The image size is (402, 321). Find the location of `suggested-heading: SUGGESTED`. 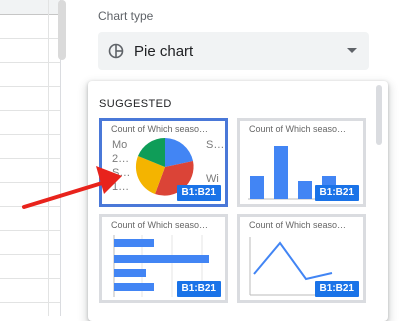

suggested-heading: SUGGESTED is located at coordinates (135, 104).